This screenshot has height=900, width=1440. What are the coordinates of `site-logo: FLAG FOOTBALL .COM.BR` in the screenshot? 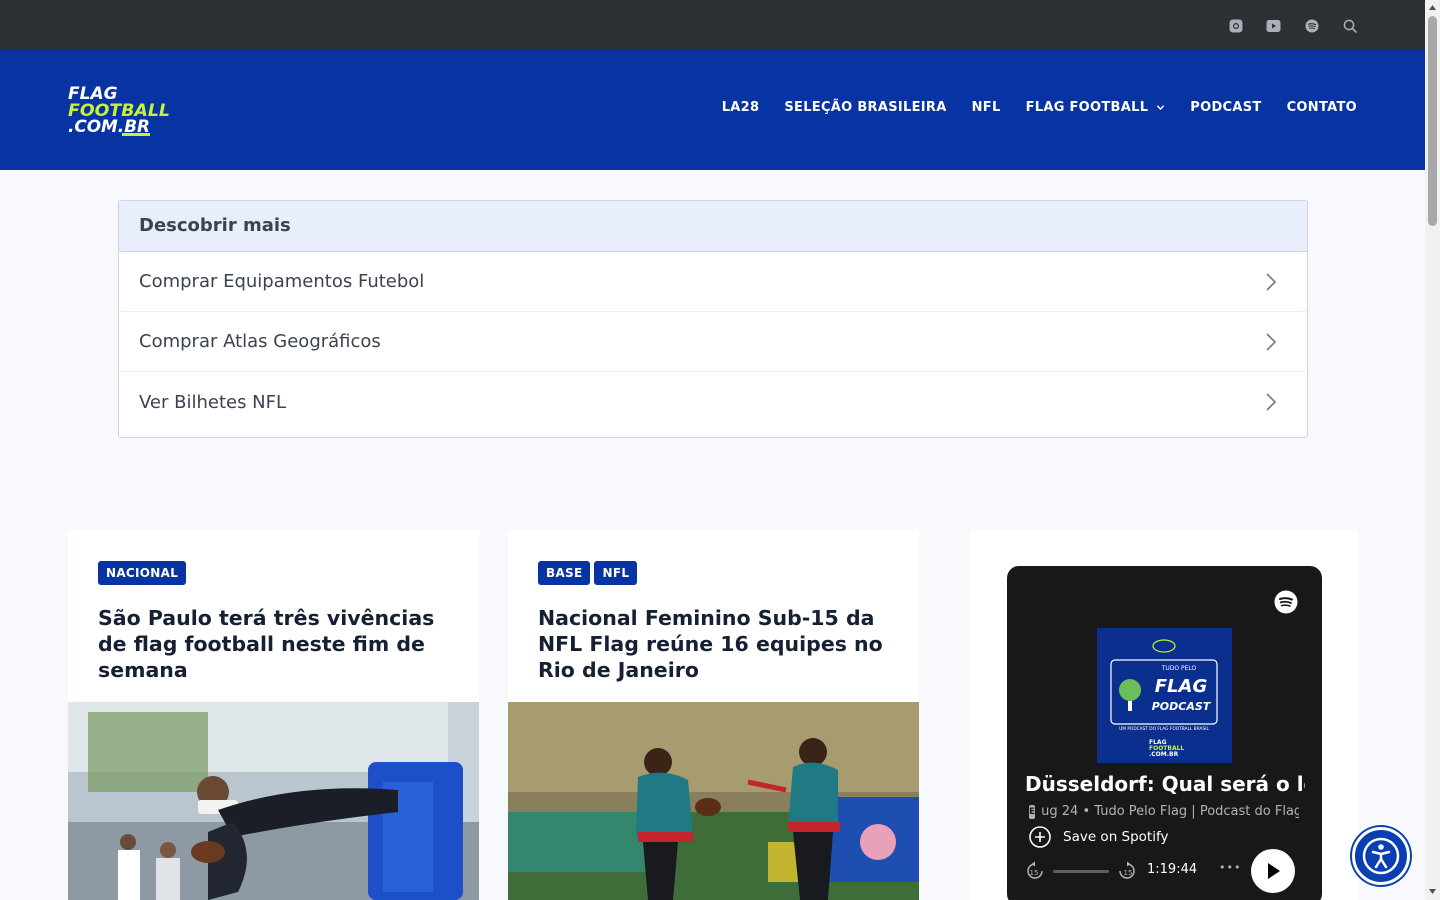 It's located at (119, 110).